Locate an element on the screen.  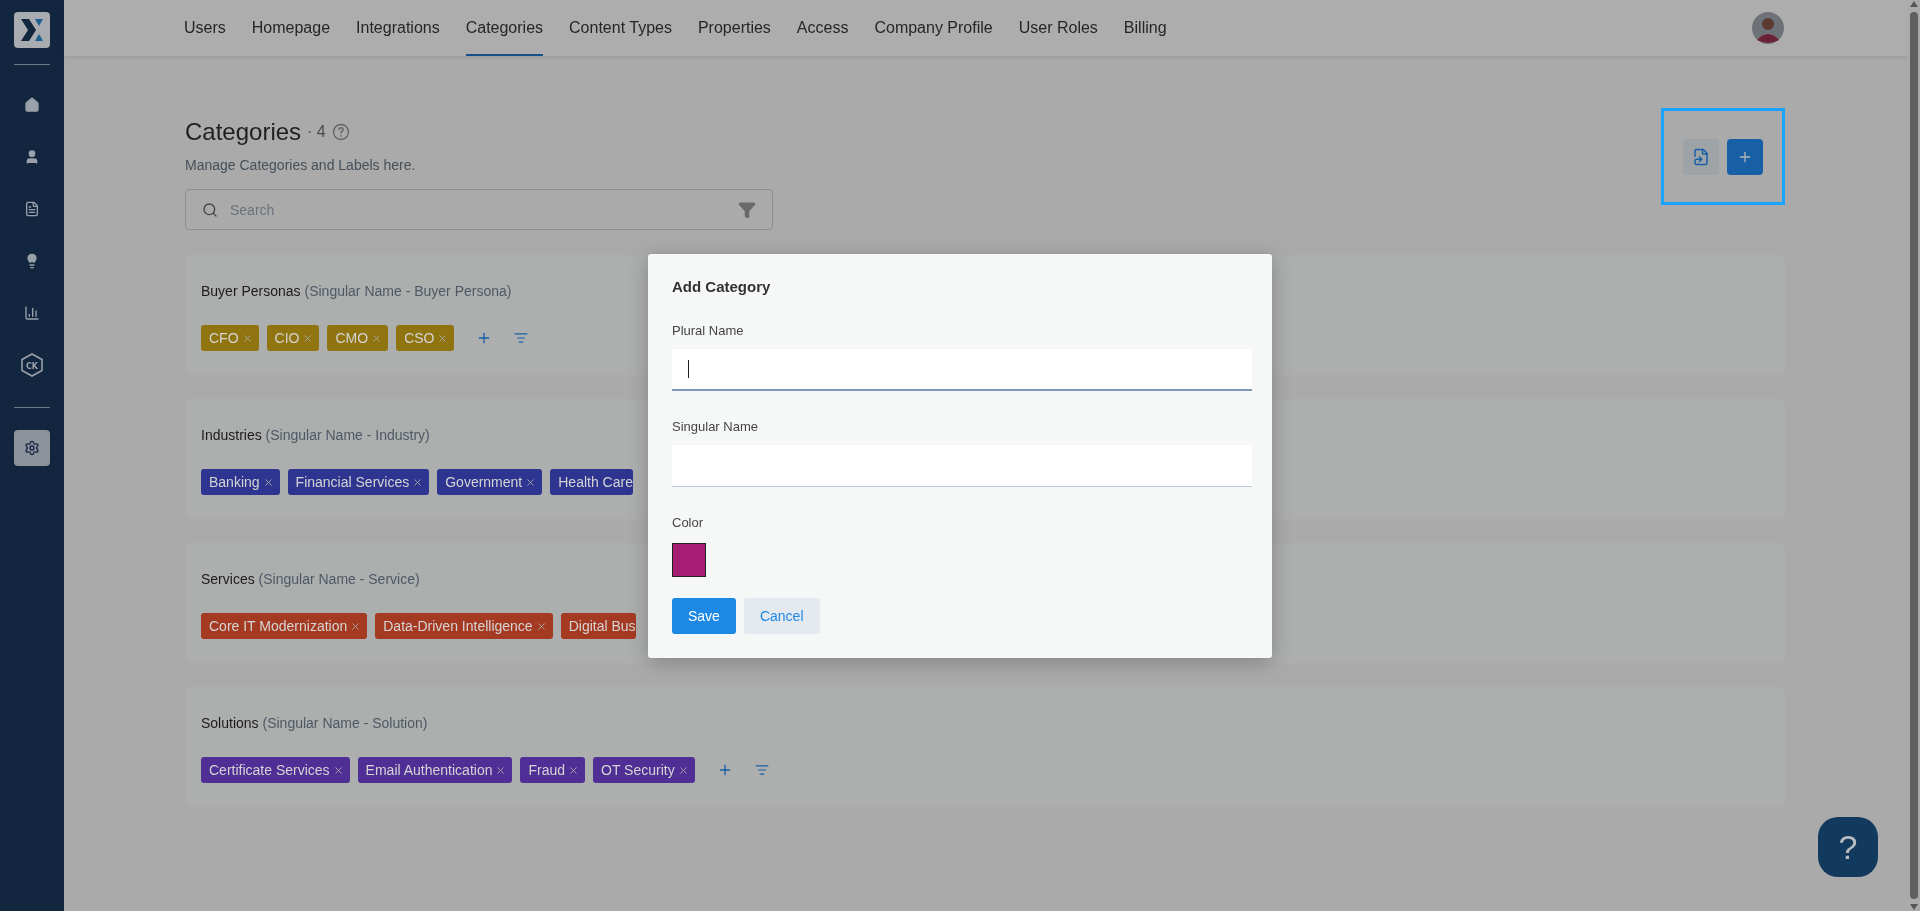
sidebar-button: CK is located at coordinates (32, 365).